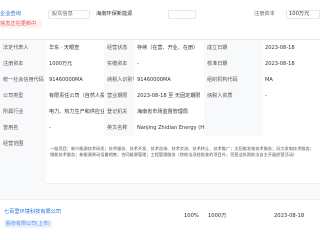 Image resolution: width=320 pixels, height=240 pixels. I want to click on register-label: 注册资本, so click(264, 14).